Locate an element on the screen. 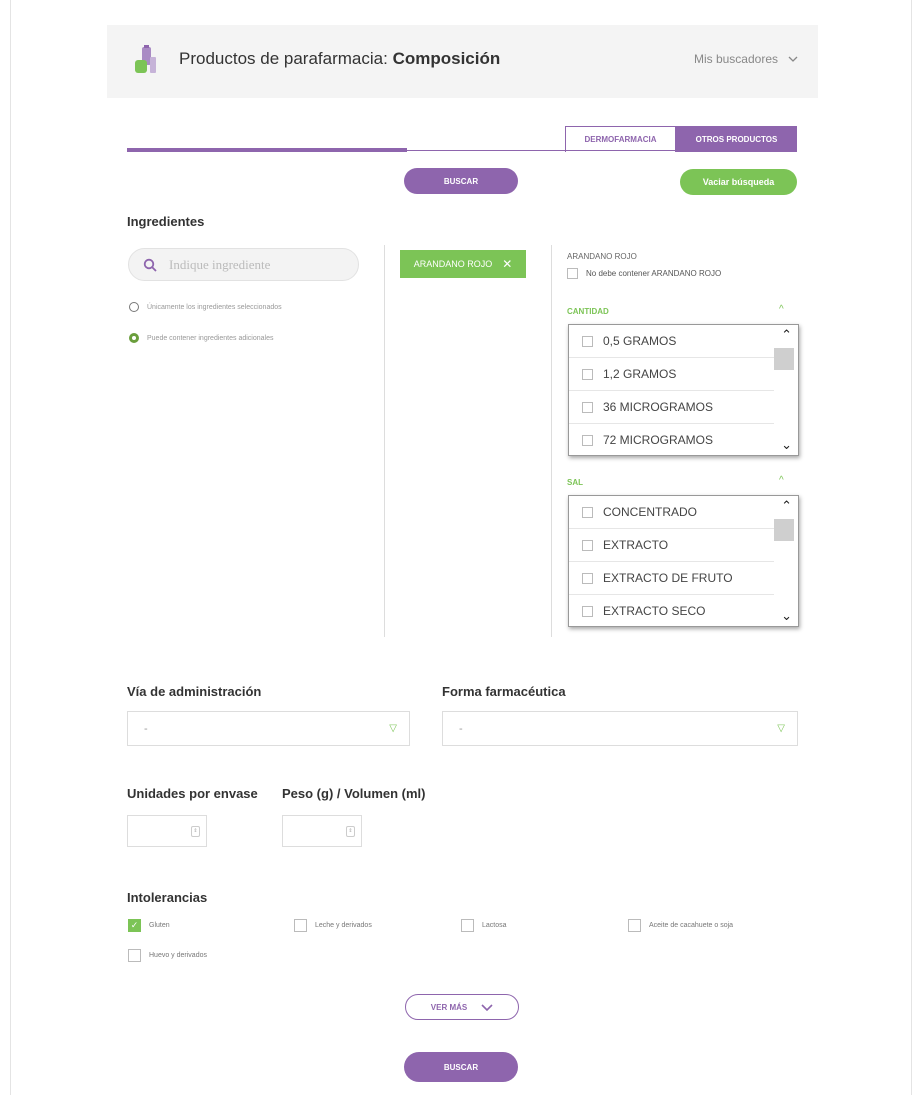 This screenshot has height=1095, width=914. radio-additional-label: Puede contener ingredientes adicionales is located at coordinates (210, 338).